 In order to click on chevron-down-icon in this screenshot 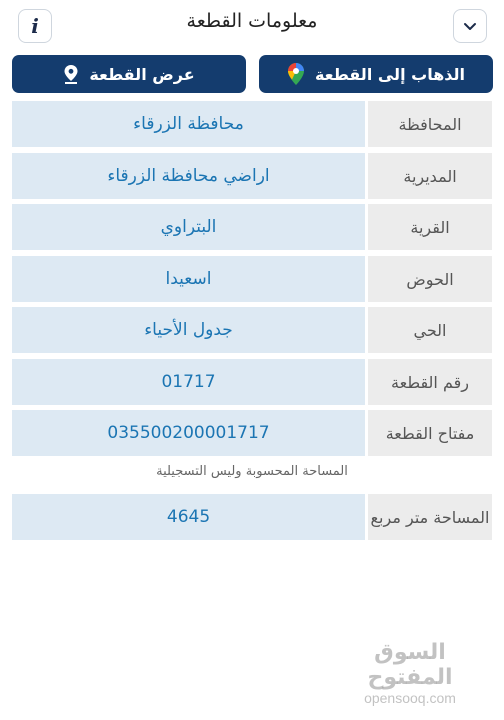, I will do `click(470, 26)`.